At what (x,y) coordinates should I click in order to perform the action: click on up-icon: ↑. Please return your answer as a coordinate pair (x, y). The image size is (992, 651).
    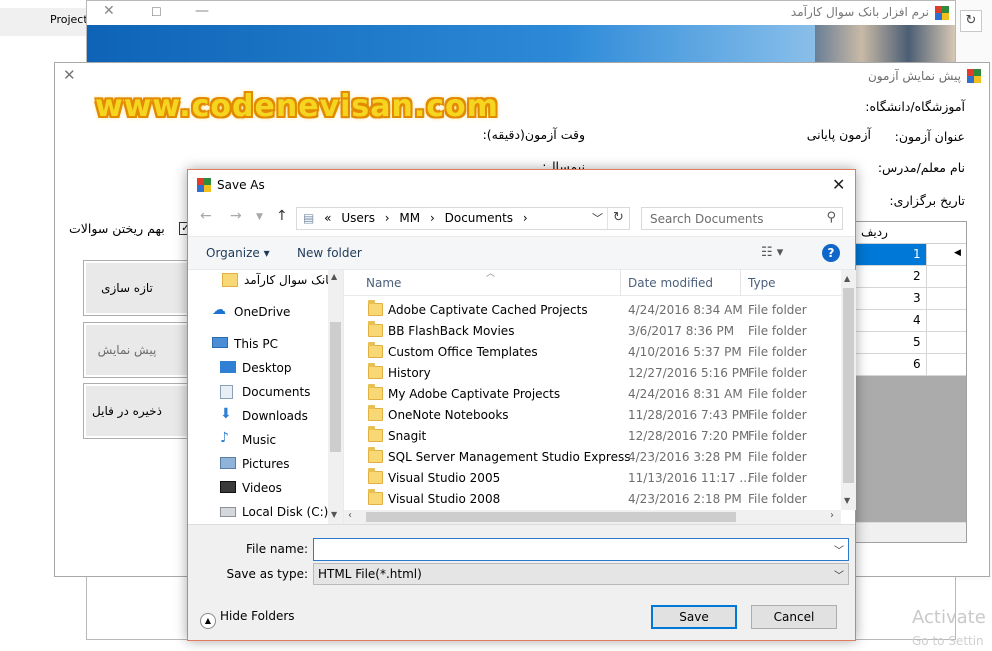
    Looking at the image, I should click on (282, 216).